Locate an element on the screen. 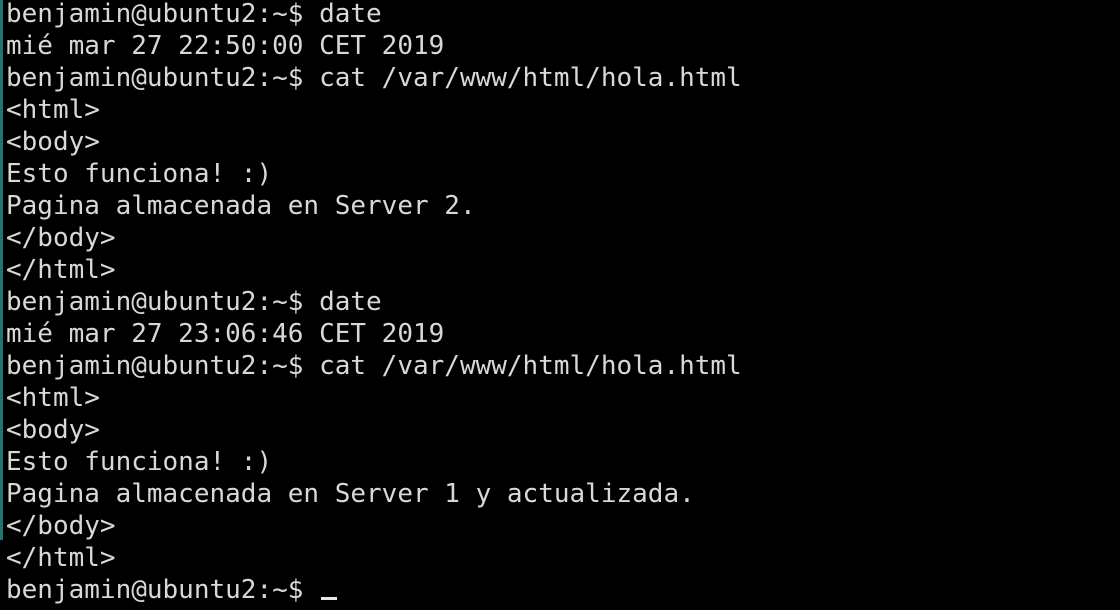 This screenshot has height=610, width=1120. terminal-line: mié mar 27 23:06:46 CET 2019 is located at coordinates (225, 334).